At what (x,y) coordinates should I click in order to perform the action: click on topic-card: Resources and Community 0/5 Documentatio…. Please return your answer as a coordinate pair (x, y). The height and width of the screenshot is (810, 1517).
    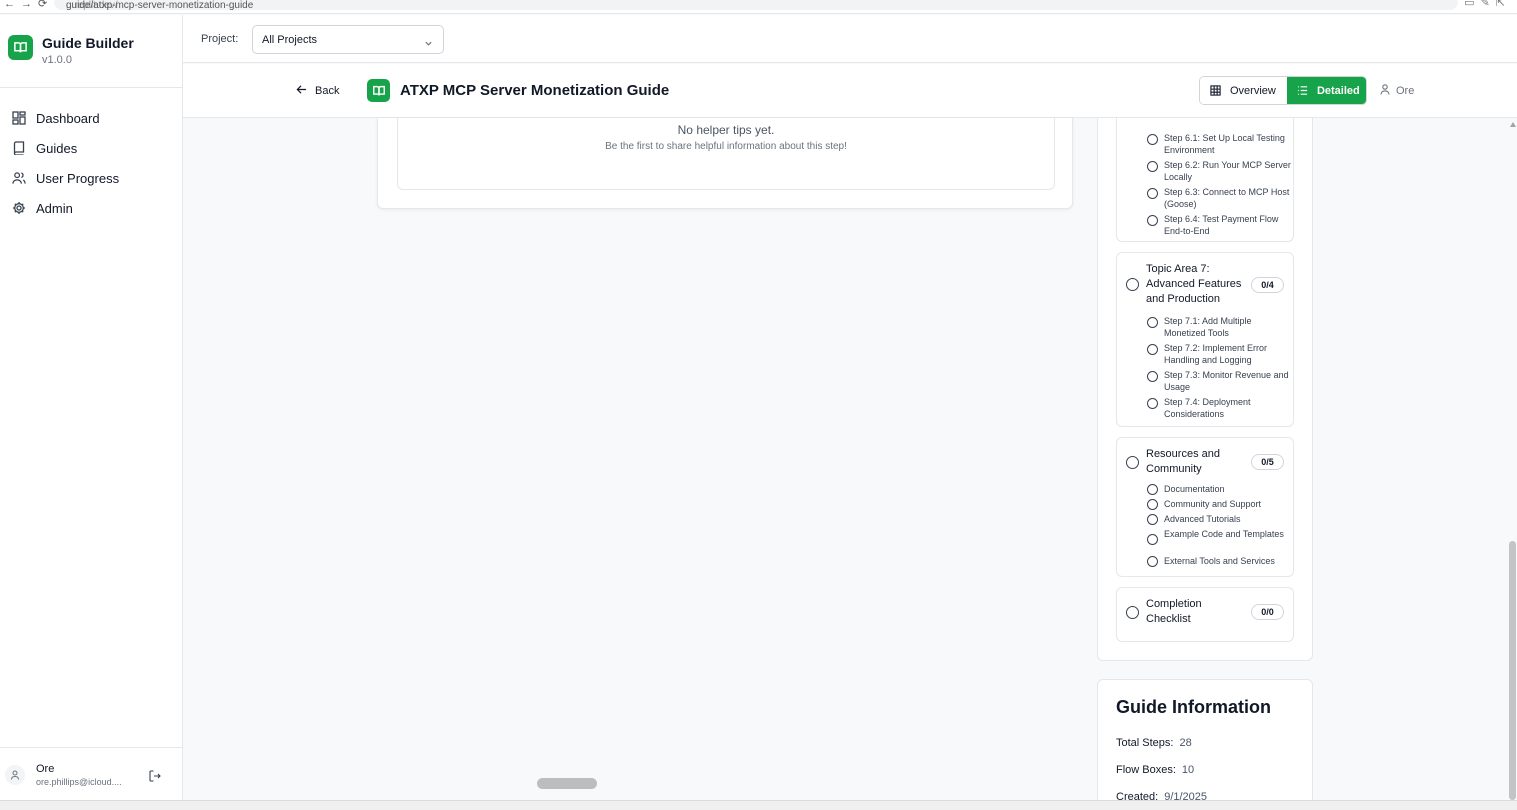
    Looking at the image, I should click on (1205, 507).